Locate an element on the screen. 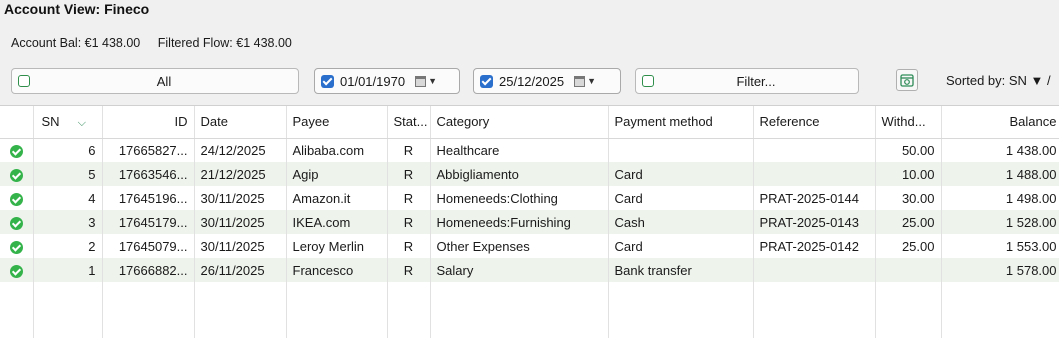 The width and height of the screenshot is (1059, 338). cell-payee: IKEA.com is located at coordinates (337, 222).